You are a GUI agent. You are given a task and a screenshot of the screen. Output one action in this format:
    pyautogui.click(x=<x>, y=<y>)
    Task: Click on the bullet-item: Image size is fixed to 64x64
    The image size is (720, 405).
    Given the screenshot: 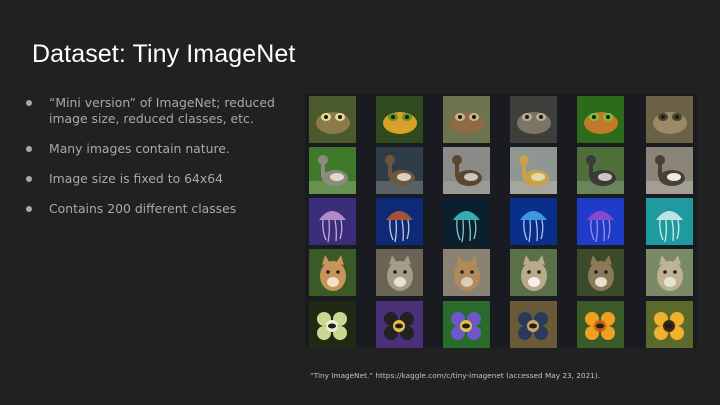 What is the action you would take?
    pyautogui.click(x=161, y=179)
    